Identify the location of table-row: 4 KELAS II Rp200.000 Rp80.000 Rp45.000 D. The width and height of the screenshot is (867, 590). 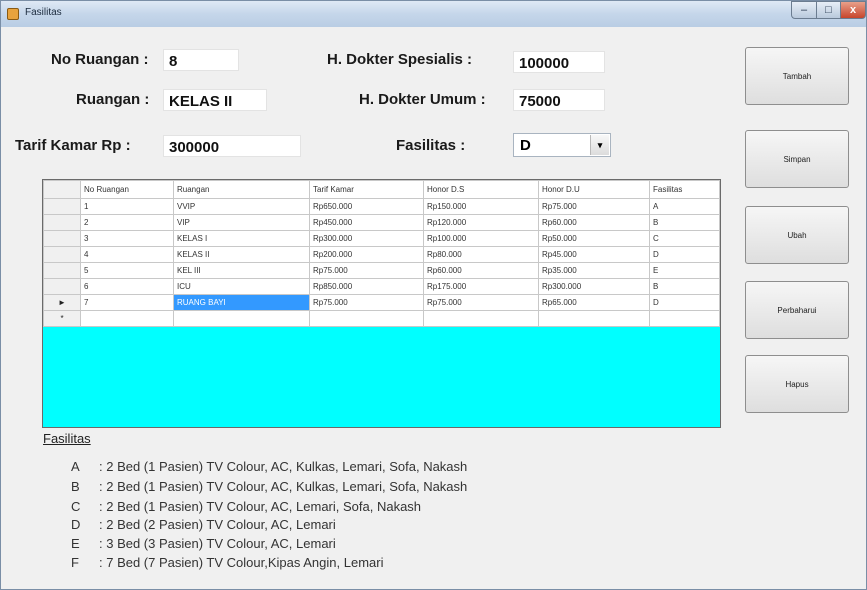
(381, 254).